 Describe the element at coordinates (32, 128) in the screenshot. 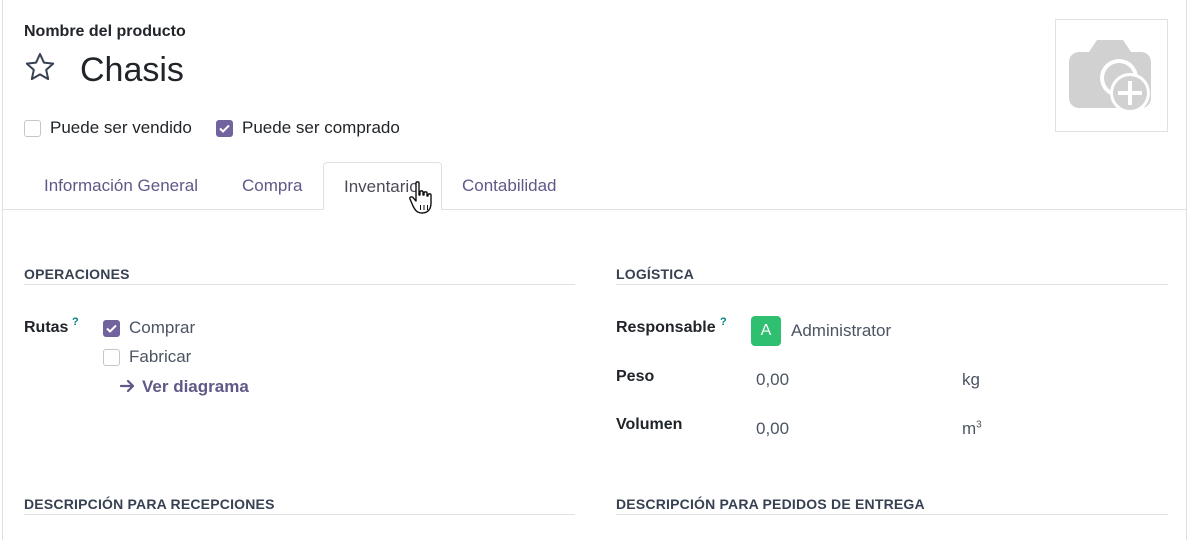

I see `can-be-sold-checkbox` at that location.